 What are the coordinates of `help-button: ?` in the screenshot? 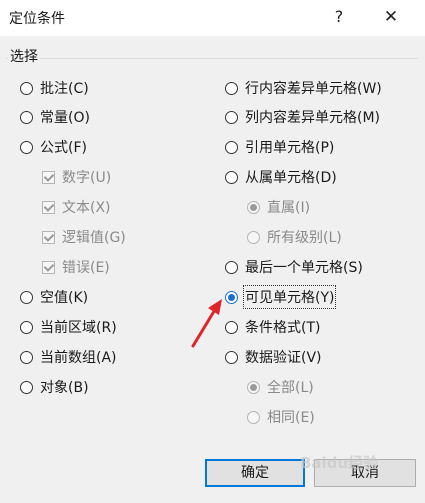 It's located at (339, 17).